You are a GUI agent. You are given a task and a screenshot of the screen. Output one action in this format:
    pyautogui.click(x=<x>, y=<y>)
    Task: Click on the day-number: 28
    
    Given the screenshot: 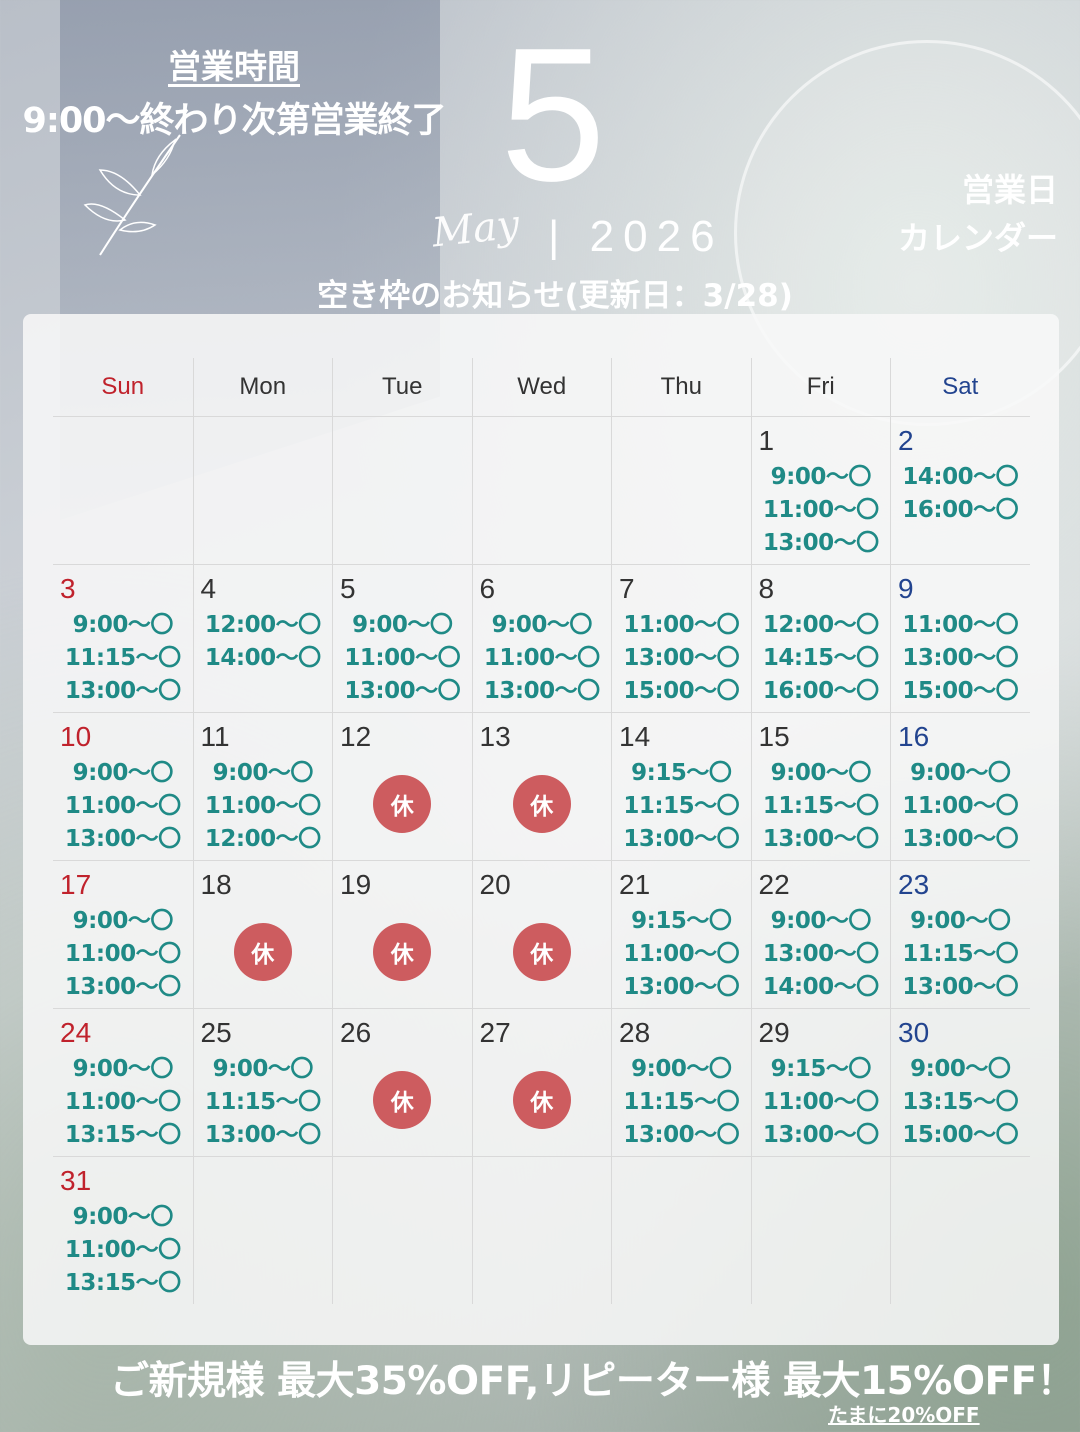 What is the action you would take?
    pyautogui.click(x=635, y=1032)
    